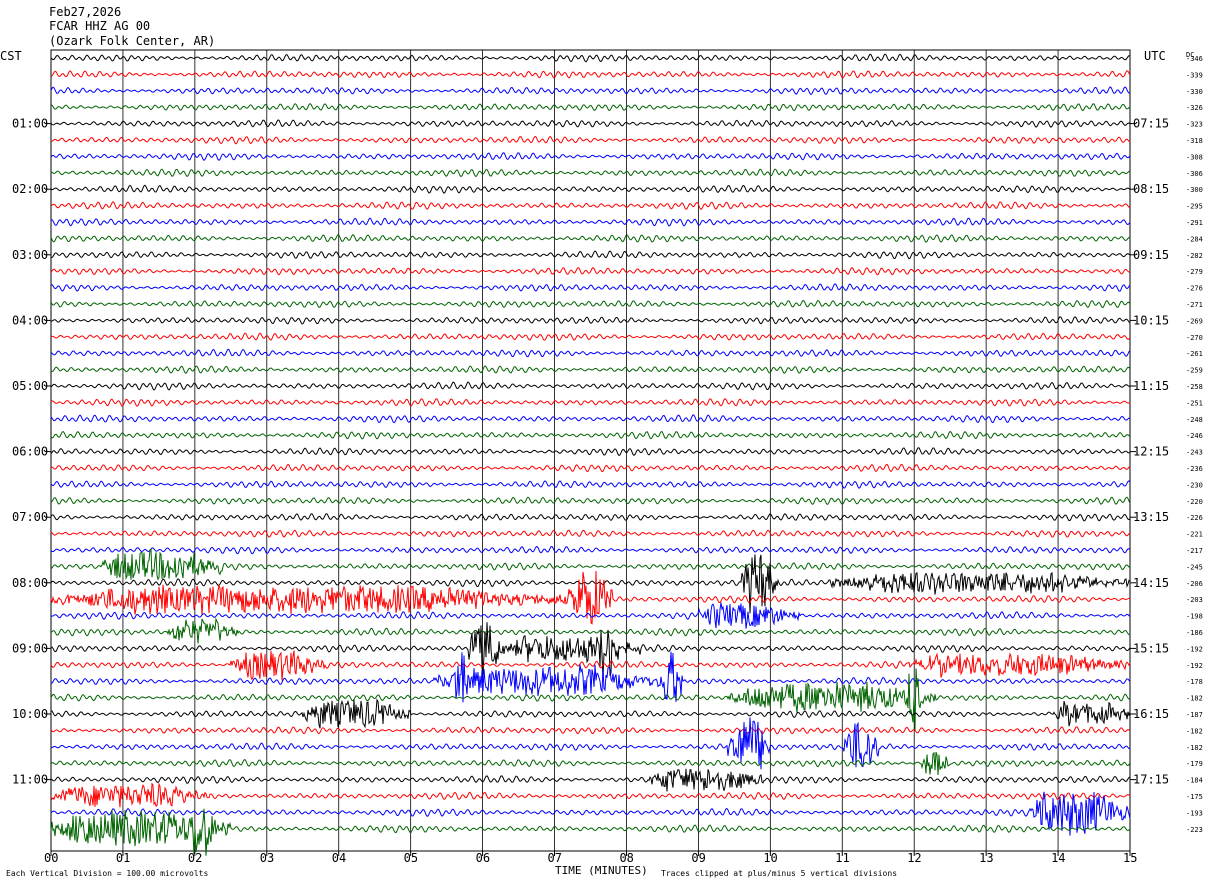 The image size is (1210, 886). Describe the element at coordinates (626, 858) in the screenshot. I see `x-tick-label: 08` at that location.